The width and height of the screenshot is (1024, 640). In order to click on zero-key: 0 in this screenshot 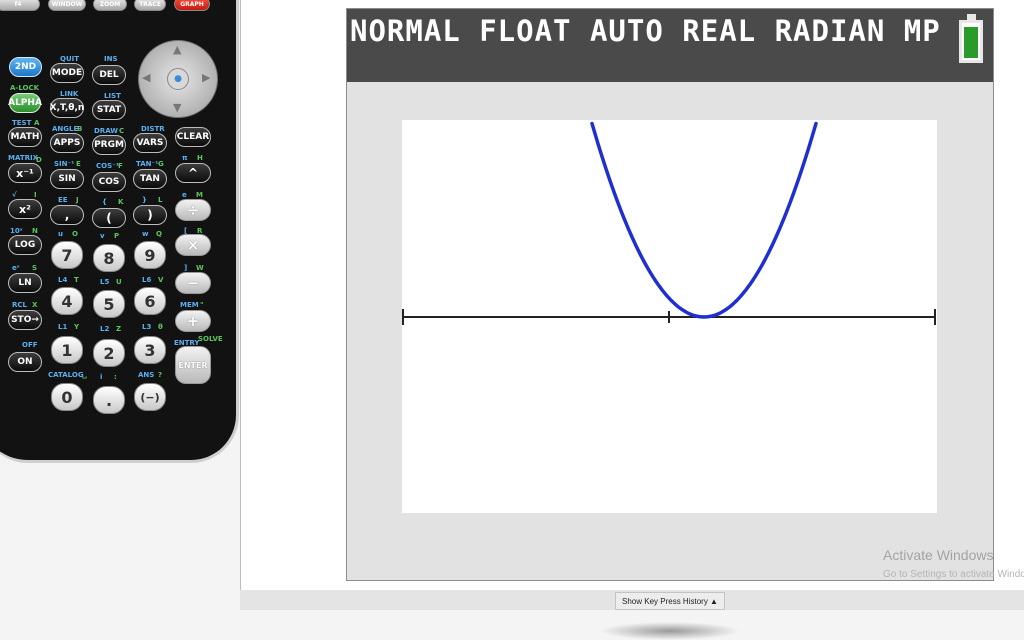, I will do `click(67, 397)`.